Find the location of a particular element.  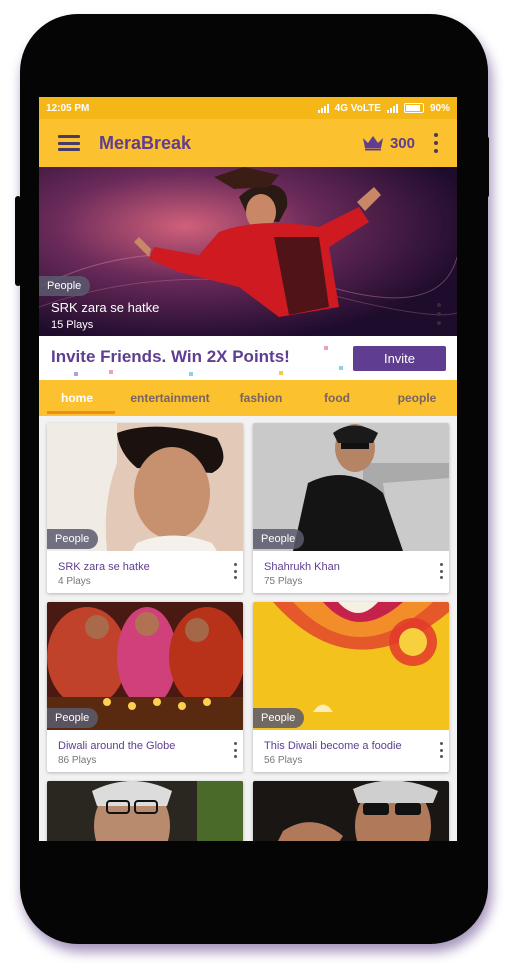

invite-headline: Invite Friends. Win 2X Points! is located at coordinates (170, 356).